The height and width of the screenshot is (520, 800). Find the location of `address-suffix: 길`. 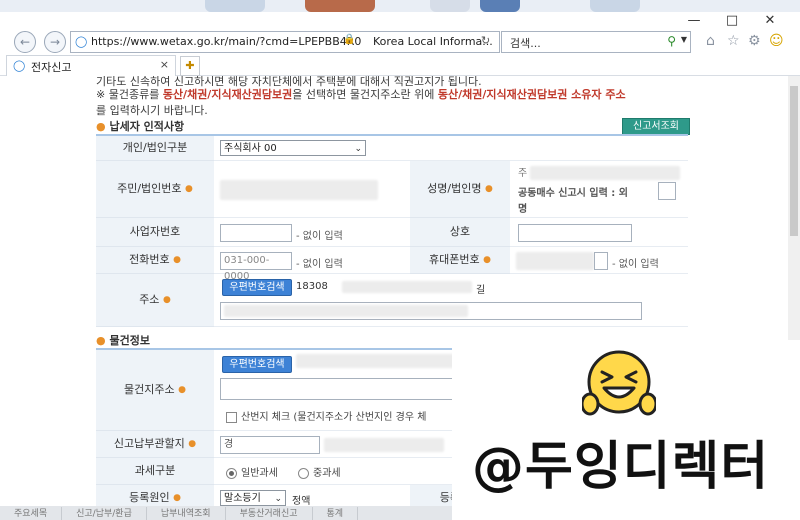

address-suffix: 길 is located at coordinates (481, 290).